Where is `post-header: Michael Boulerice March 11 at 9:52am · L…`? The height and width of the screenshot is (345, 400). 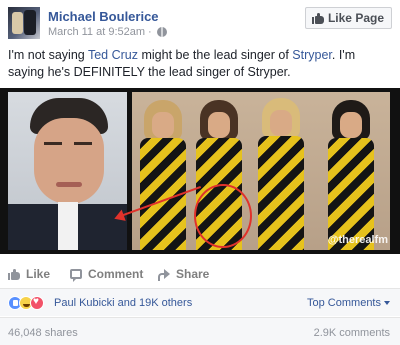
post-header: Michael Boulerice March 11 at 9:52am · L… is located at coordinates (200, 22).